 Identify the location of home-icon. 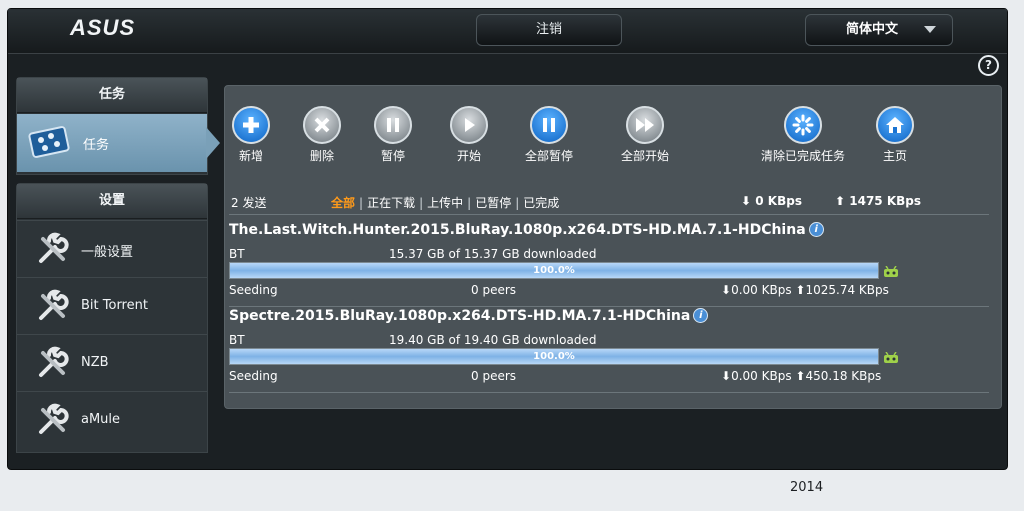
(895, 125).